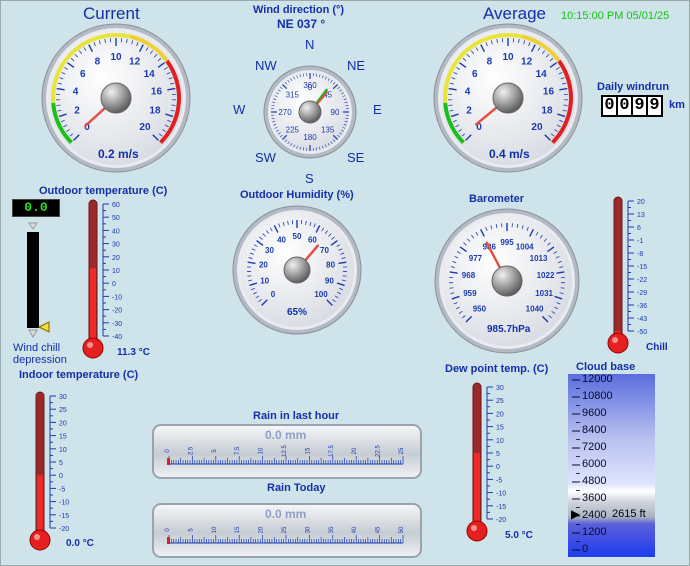 Image resolution: width=690 pixels, height=566 pixels. Describe the element at coordinates (116, 205) in the screenshot. I see `thermometer-tick-label: 60` at that location.